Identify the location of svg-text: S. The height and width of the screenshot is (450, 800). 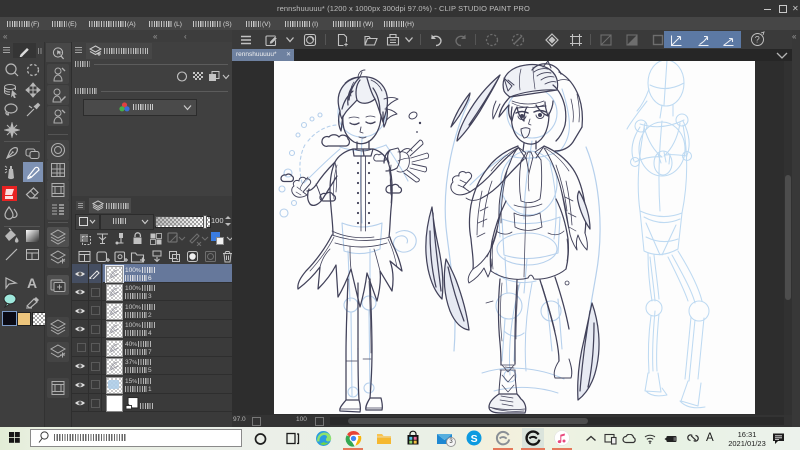
(474, 439).